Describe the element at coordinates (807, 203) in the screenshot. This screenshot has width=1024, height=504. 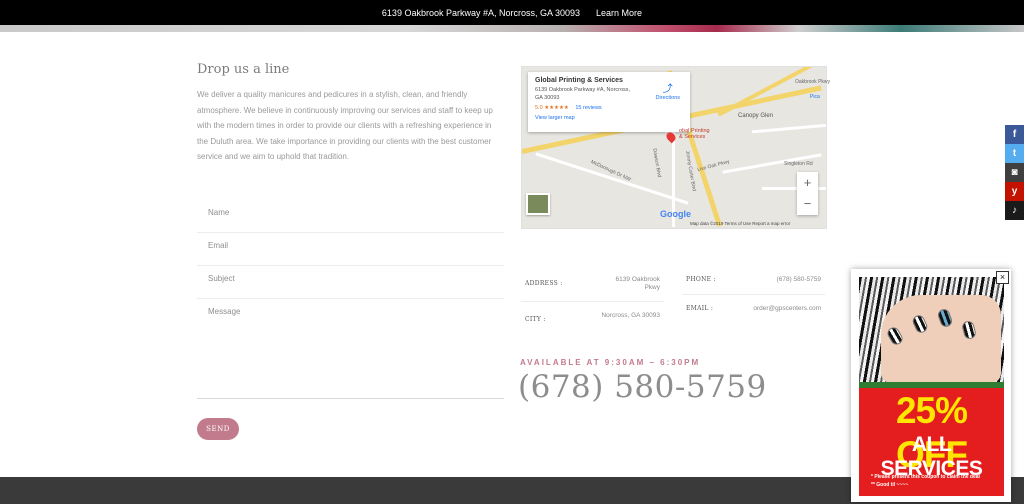
I see `zoom-out-button: −` at that location.